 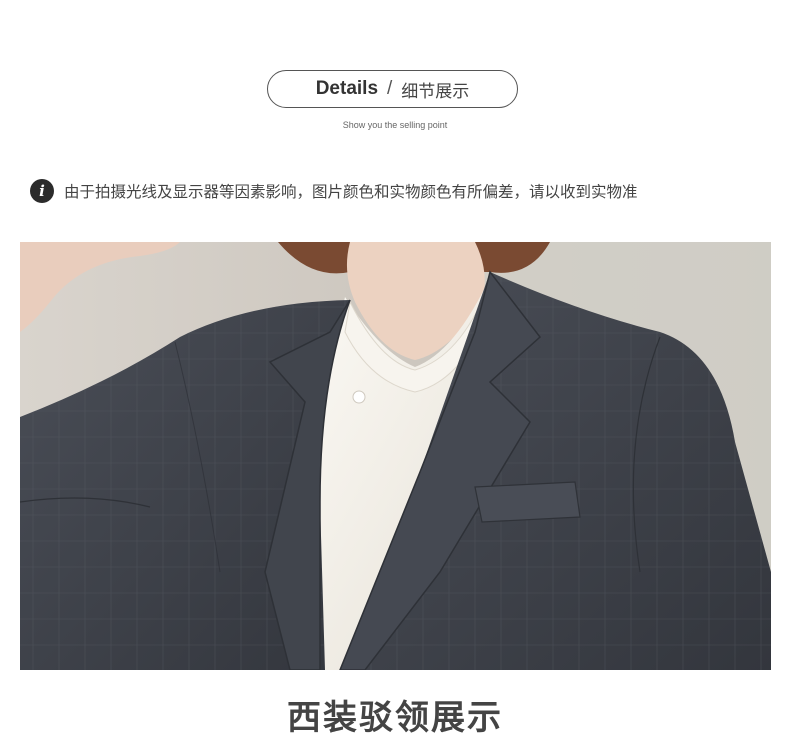 I want to click on details-subtitle: Show you the selling point, so click(x=395, y=125).